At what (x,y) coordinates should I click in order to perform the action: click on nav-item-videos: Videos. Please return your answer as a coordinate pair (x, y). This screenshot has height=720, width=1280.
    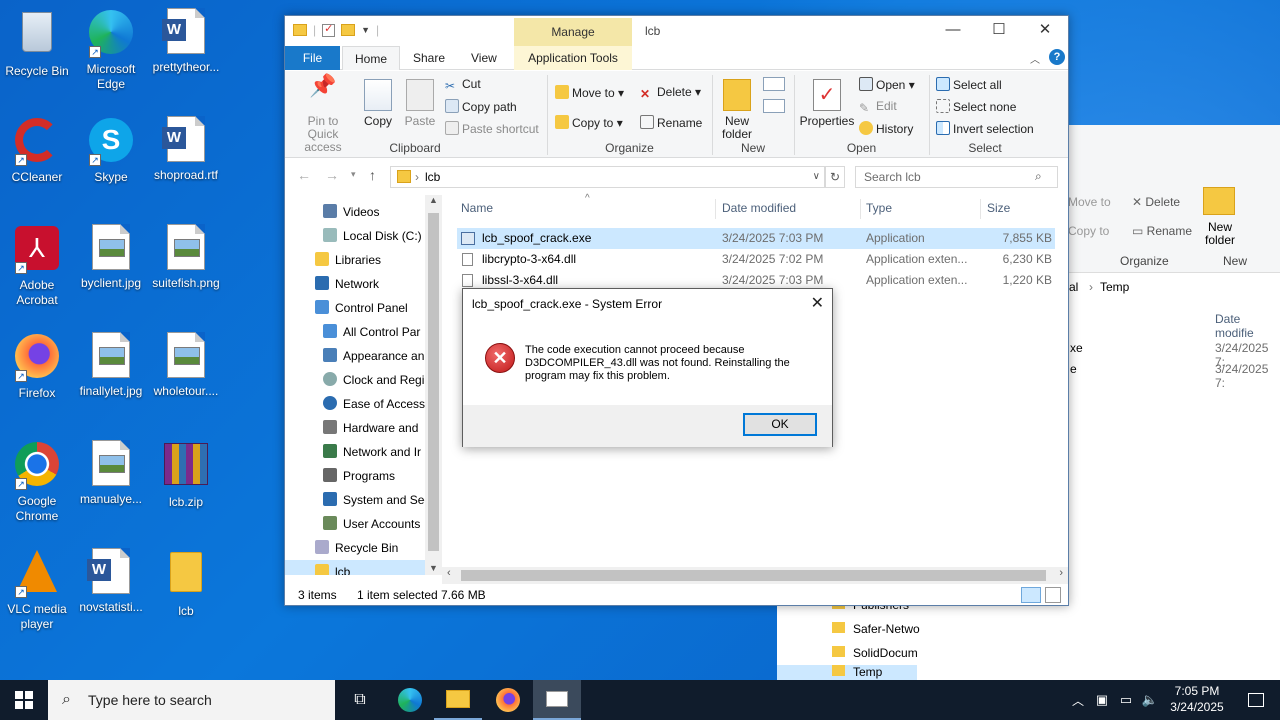
    Looking at the image, I should click on (355, 212).